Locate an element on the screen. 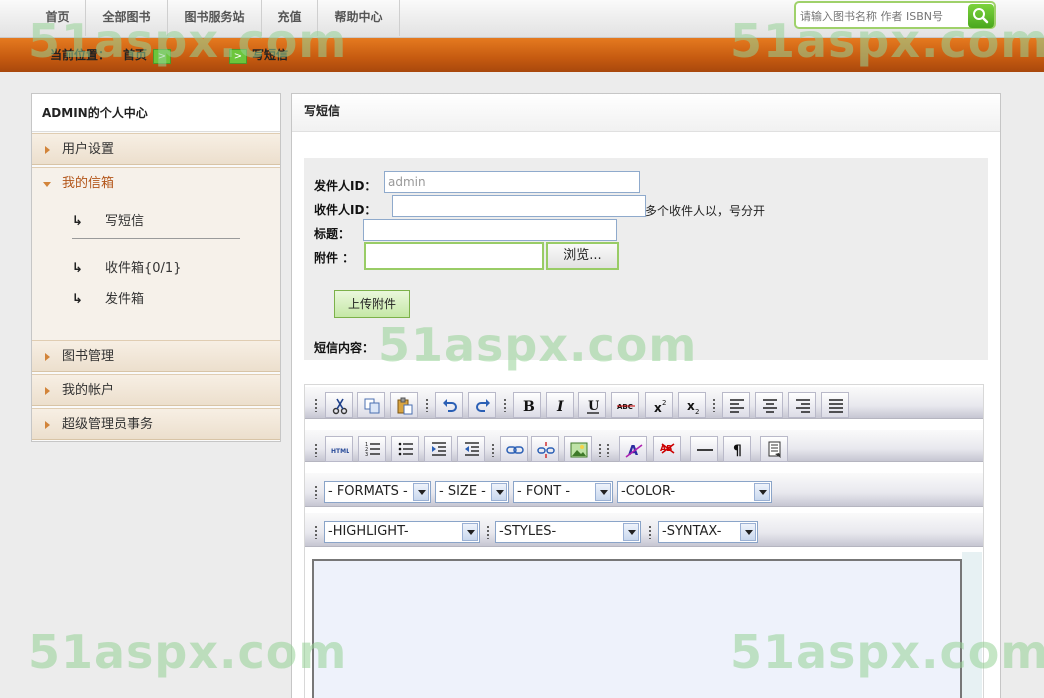 This screenshot has height=698, width=1044. html-source-button: HTML is located at coordinates (339, 449).